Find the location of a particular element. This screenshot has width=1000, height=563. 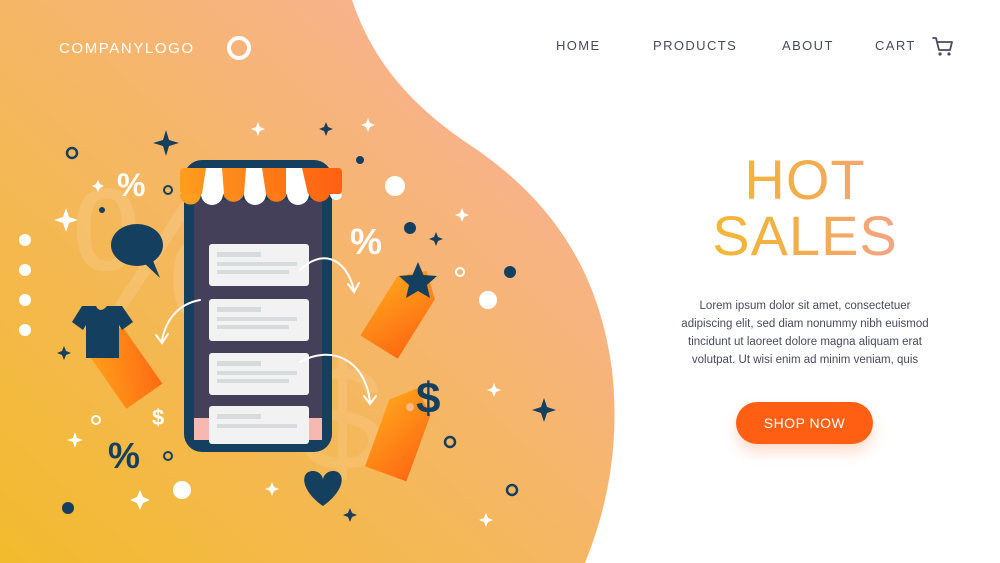

dollar-icon-small: $ is located at coordinates (158, 417).